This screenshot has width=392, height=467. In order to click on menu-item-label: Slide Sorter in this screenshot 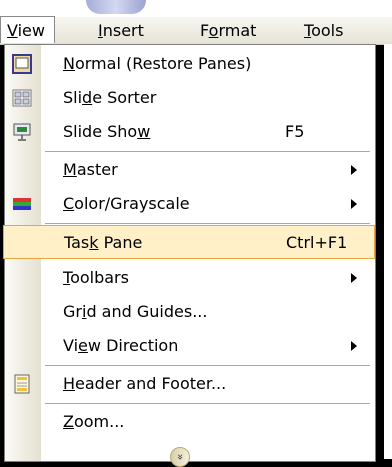, I will do `click(110, 97)`.